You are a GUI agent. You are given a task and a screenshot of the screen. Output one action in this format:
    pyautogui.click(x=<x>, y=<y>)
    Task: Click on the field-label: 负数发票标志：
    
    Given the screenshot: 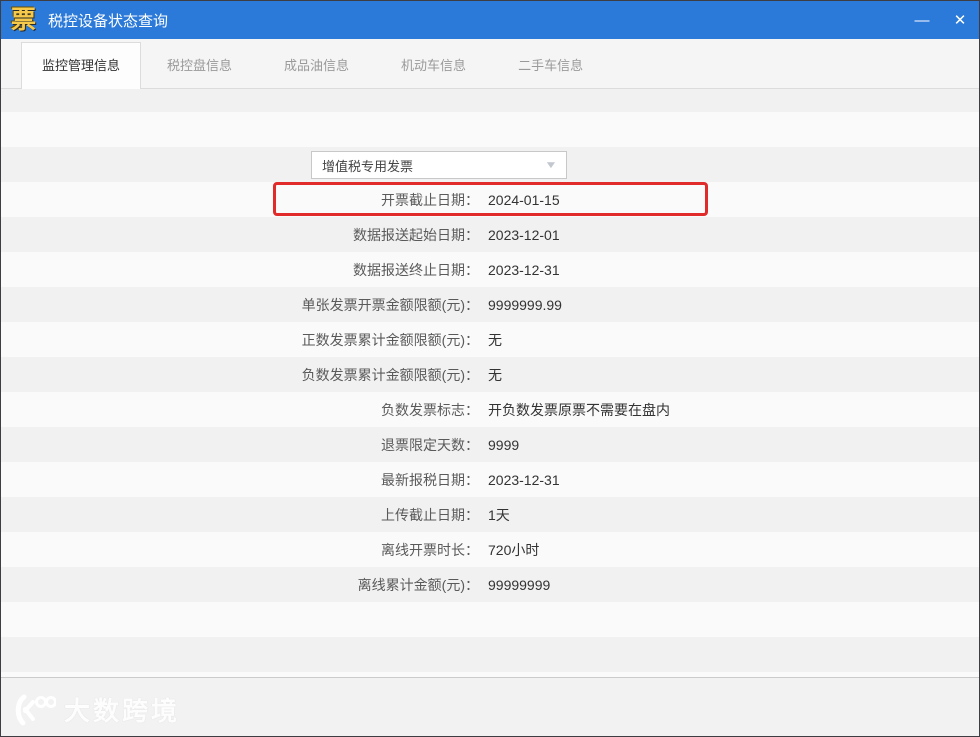 What is the action you would take?
    pyautogui.click(x=430, y=409)
    